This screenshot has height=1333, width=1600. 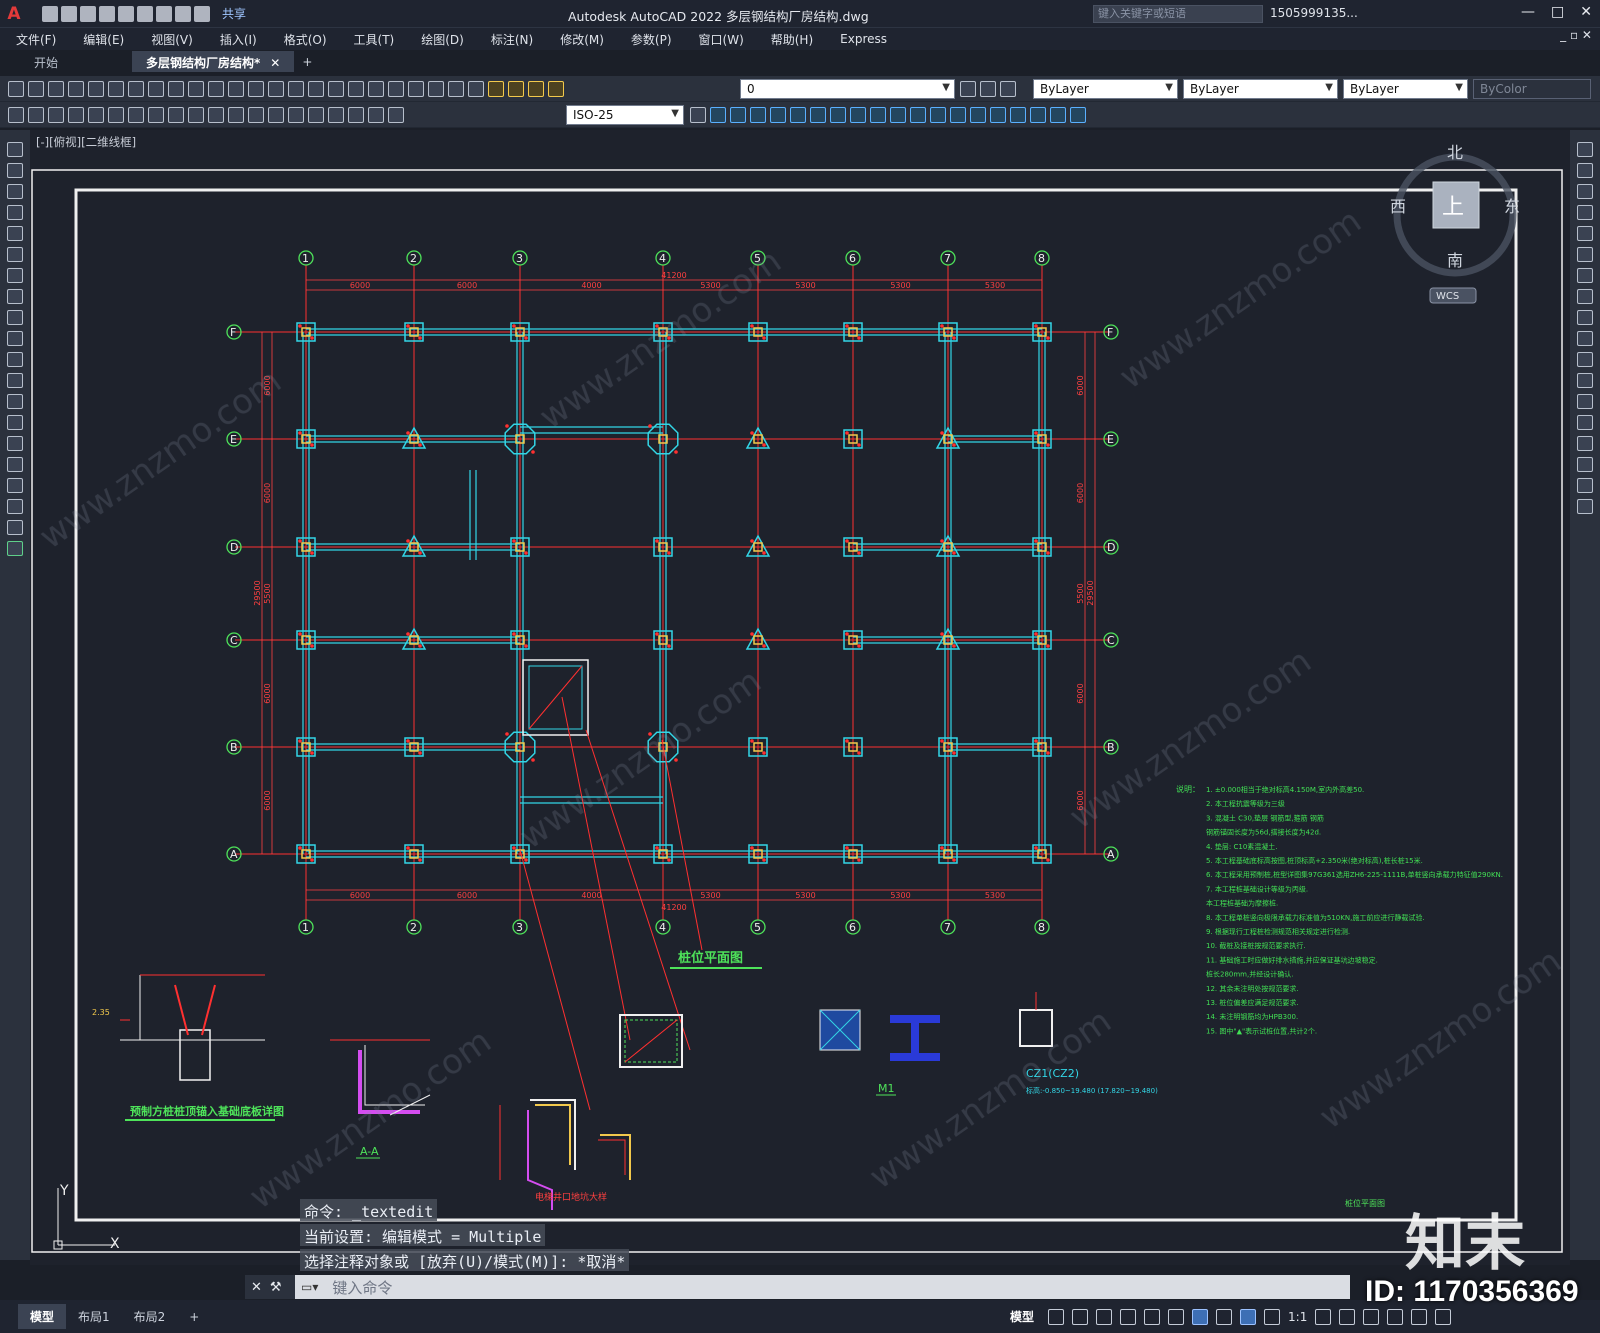 I want to click on center-mark-icon, so click(x=296, y=114).